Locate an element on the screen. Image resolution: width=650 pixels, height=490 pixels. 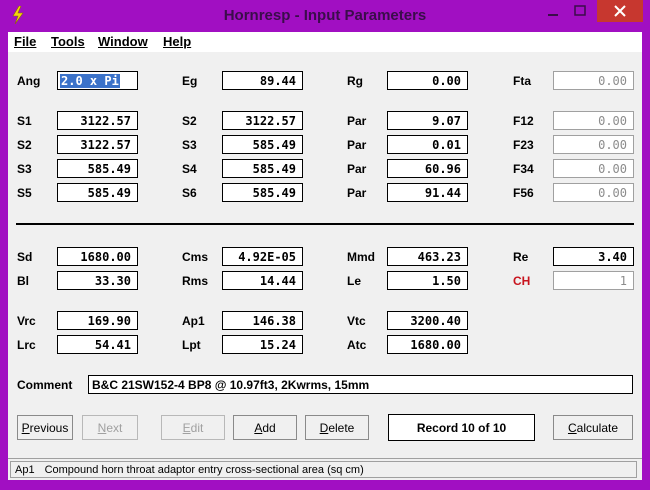
title-bar: Hornresp - Input Parameters is located at coordinates (325, 16).